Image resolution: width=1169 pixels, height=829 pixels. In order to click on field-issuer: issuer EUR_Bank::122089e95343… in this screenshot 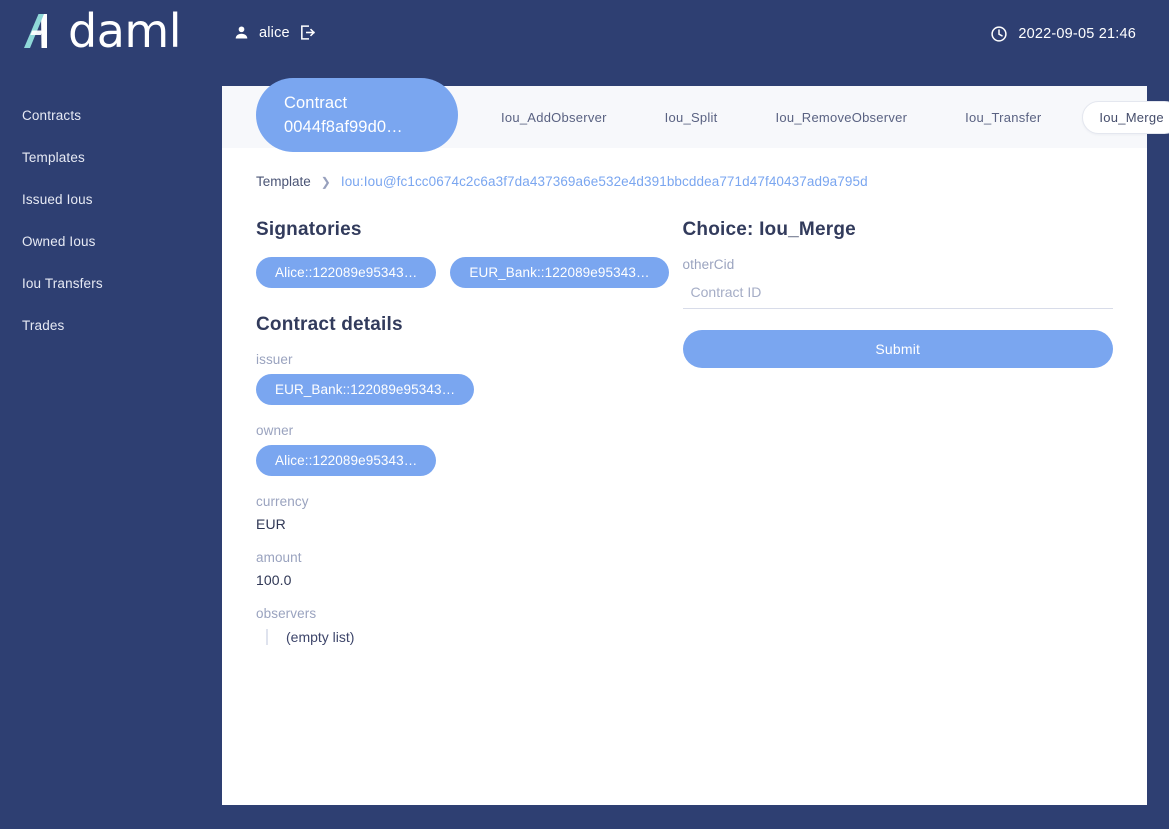, I will do `click(465, 378)`.